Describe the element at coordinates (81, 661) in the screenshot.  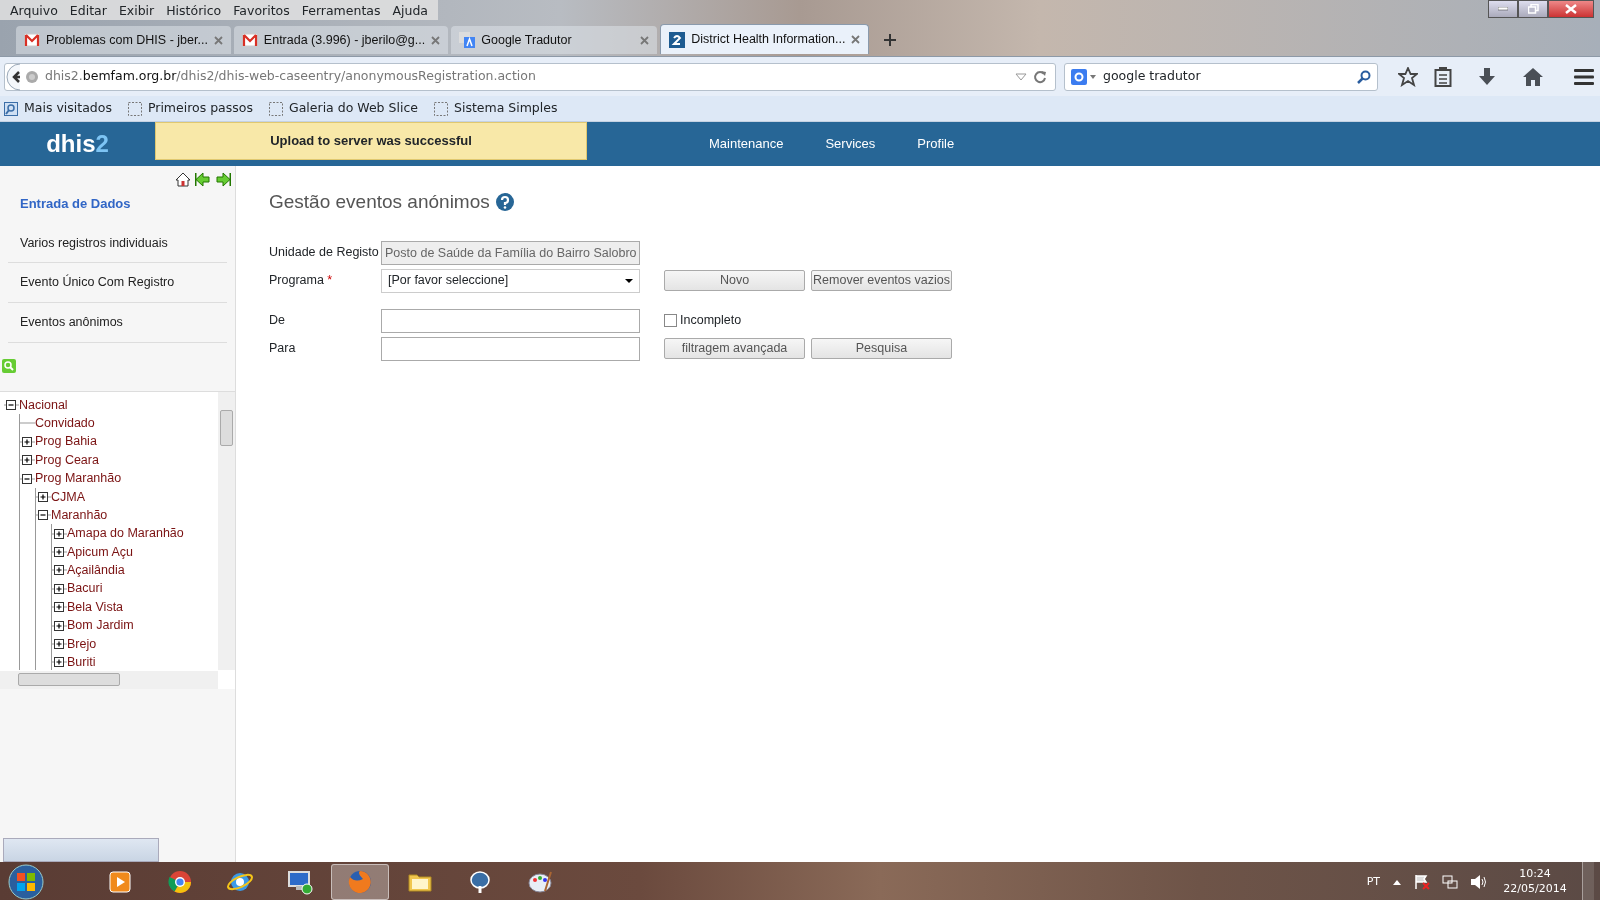
I see `tree-item: Buriti` at that location.